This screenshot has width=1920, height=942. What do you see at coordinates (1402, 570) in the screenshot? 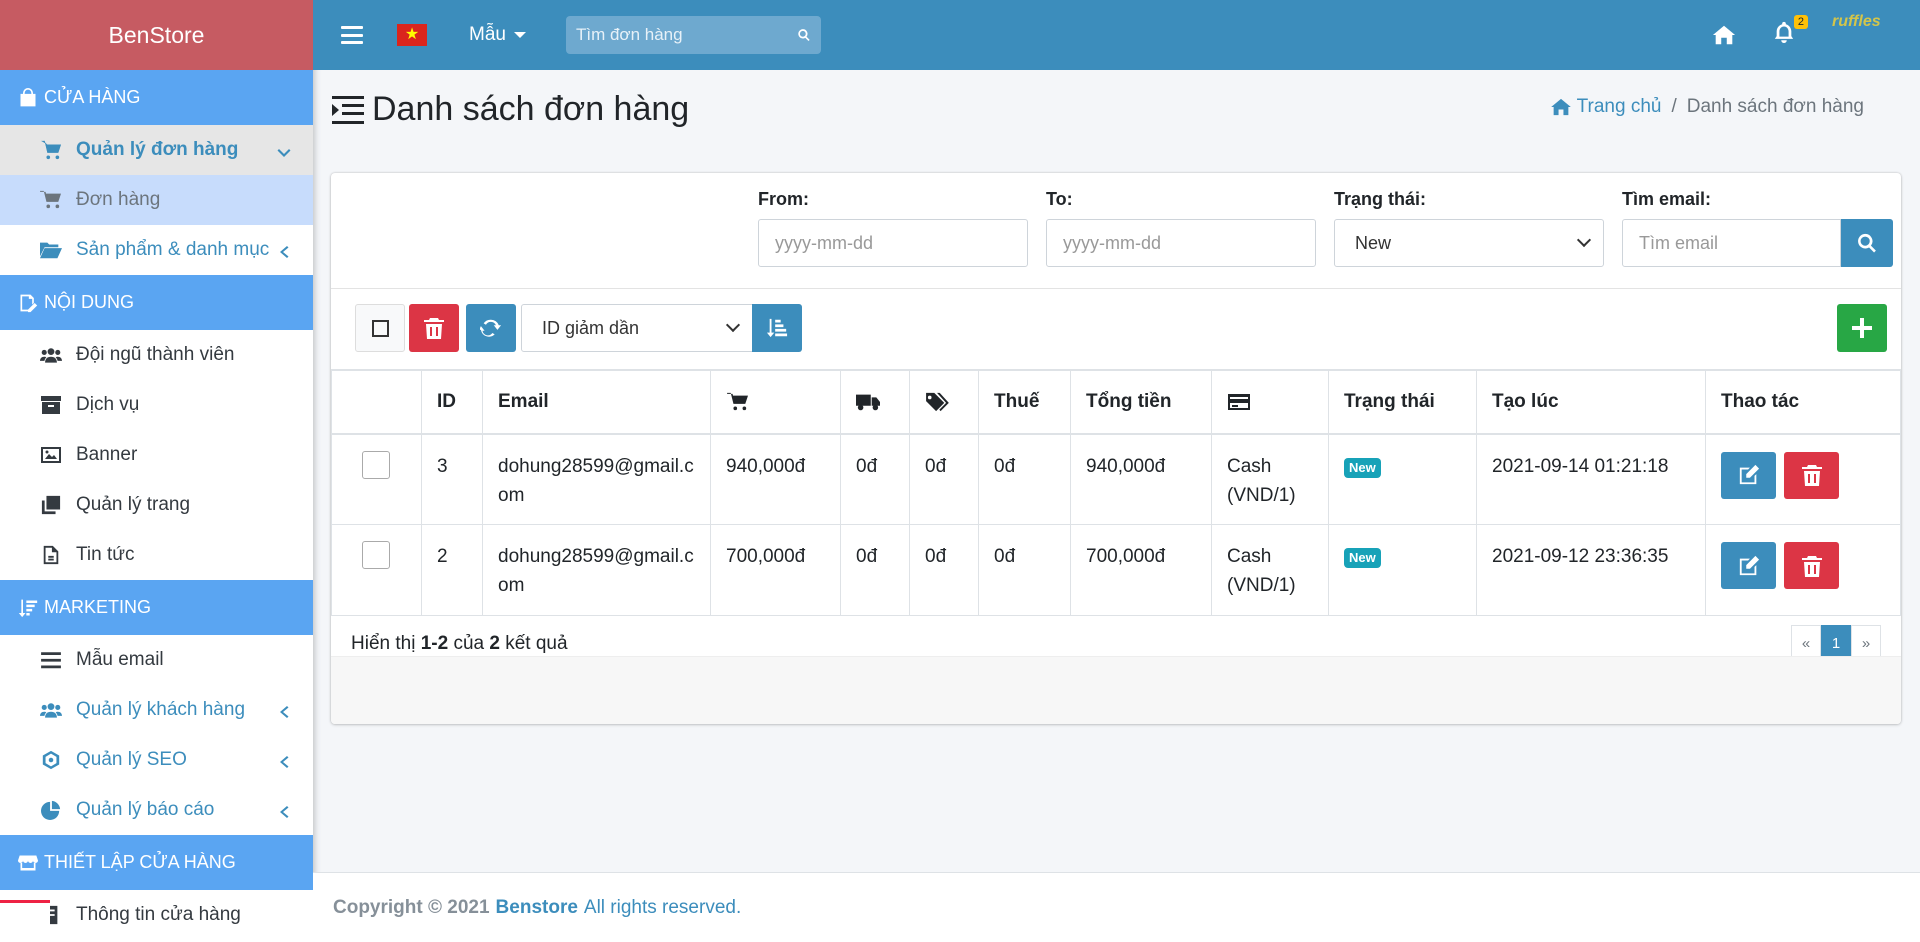
I see `cell-status: New` at bounding box center [1402, 570].